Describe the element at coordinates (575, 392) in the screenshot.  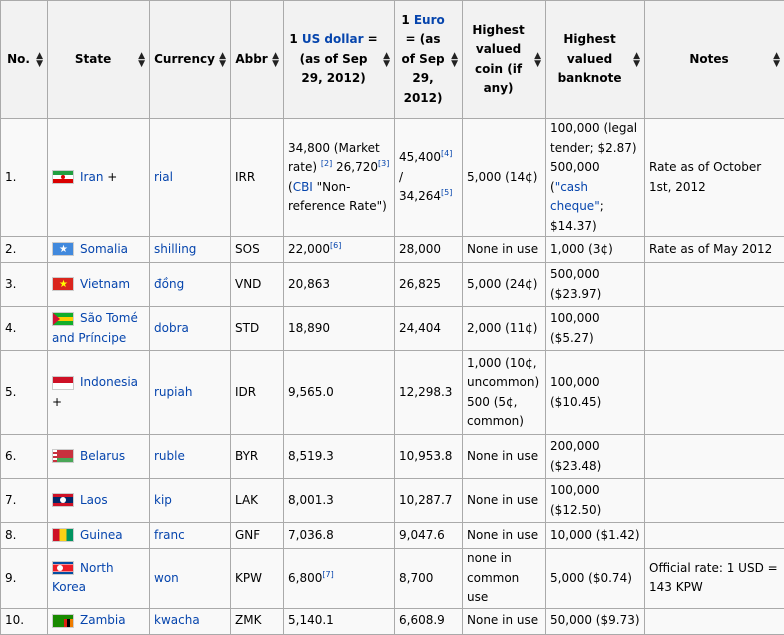
I see `cell-text: 100,000 ($10.45)` at that location.